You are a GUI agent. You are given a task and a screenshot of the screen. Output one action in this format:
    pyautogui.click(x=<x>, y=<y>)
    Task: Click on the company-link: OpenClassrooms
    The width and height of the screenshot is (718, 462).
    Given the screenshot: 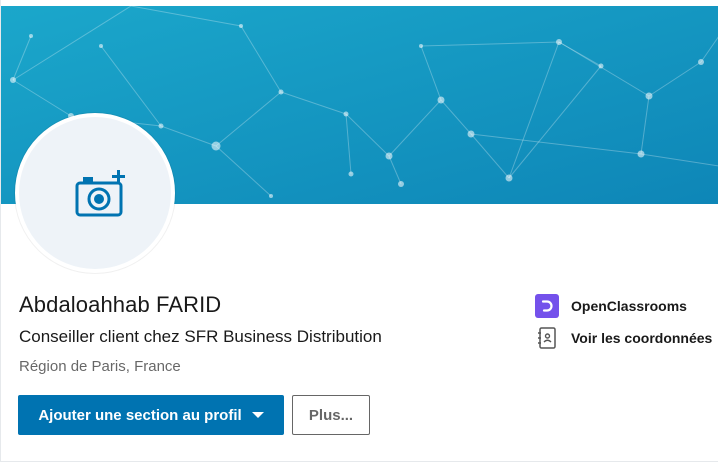 What is the action you would take?
    pyautogui.click(x=611, y=306)
    